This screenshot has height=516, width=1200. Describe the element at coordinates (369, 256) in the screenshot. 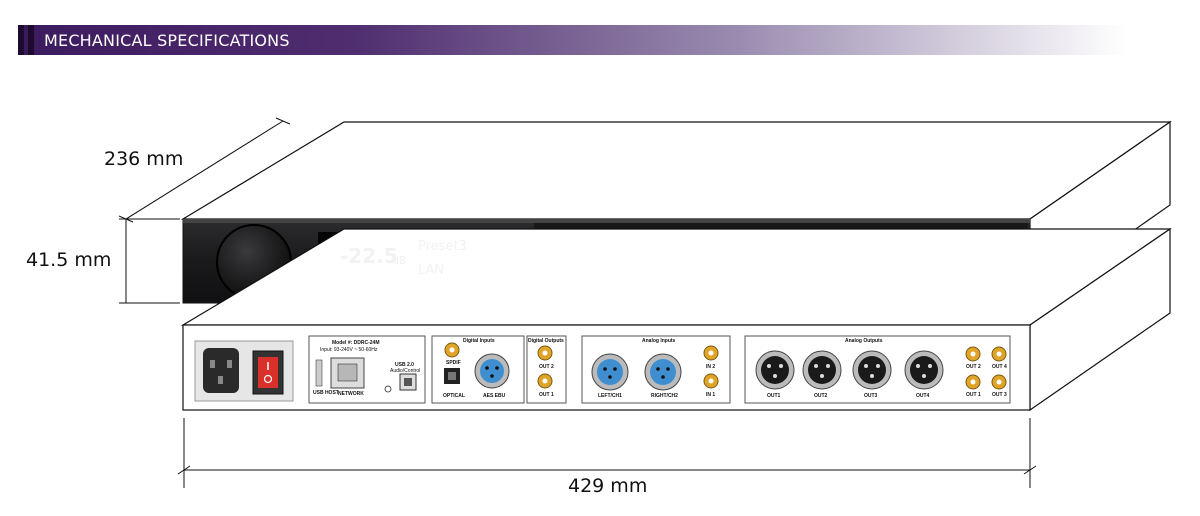

I see `volume-readout: -22.5` at that location.